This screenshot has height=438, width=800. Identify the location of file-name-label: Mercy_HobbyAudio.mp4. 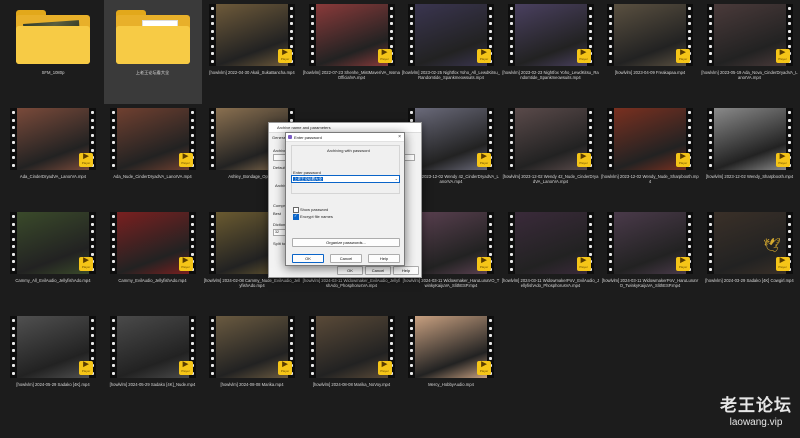
(451, 384).